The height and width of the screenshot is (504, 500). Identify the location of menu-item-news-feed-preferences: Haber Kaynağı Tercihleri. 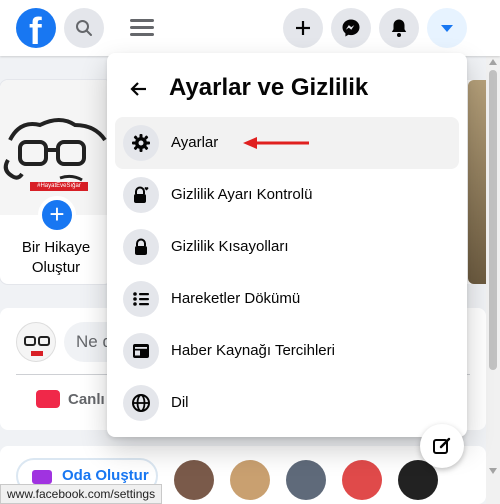
(287, 351).